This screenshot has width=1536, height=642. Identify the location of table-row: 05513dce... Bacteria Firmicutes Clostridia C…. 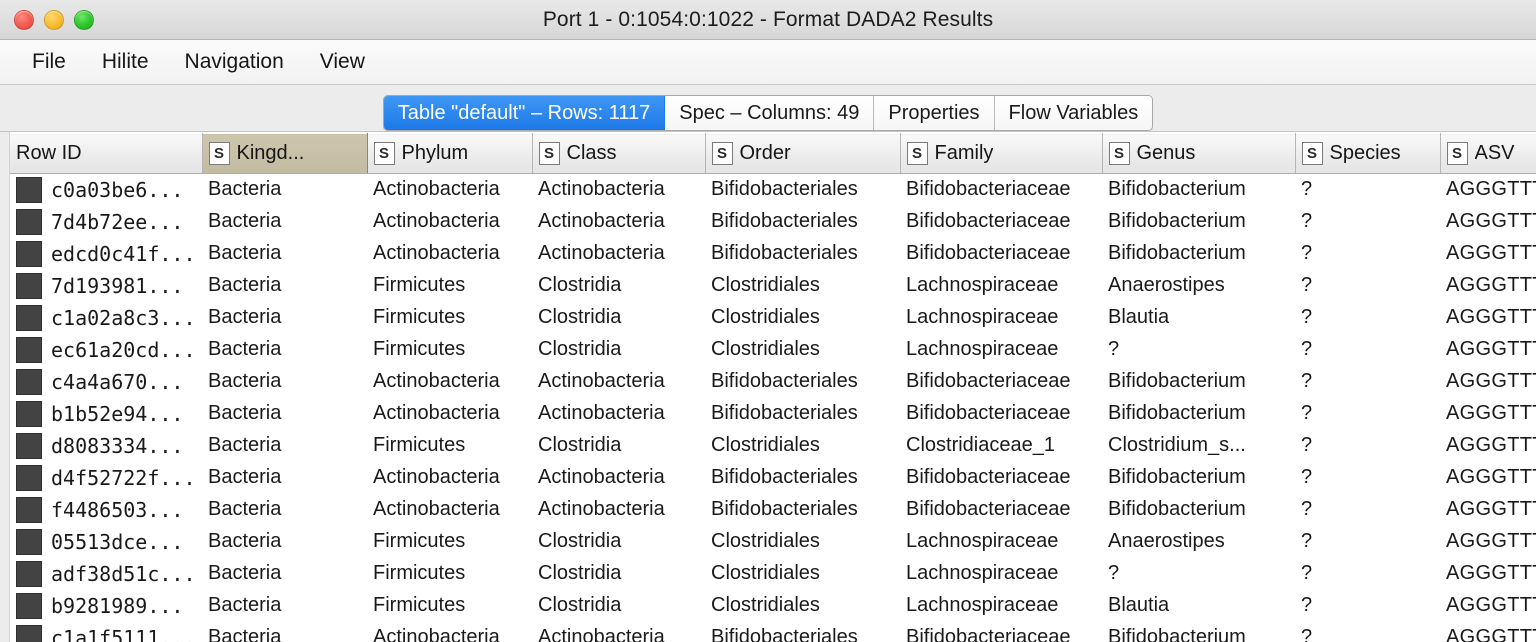
(773, 541).